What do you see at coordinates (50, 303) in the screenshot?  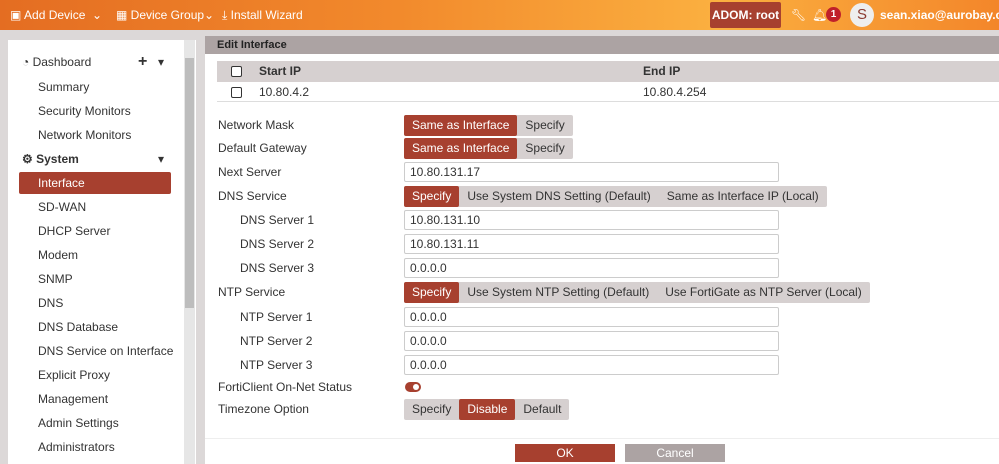 I see `sidebar-item-dns: DNS` at bounding box center [50, 303].